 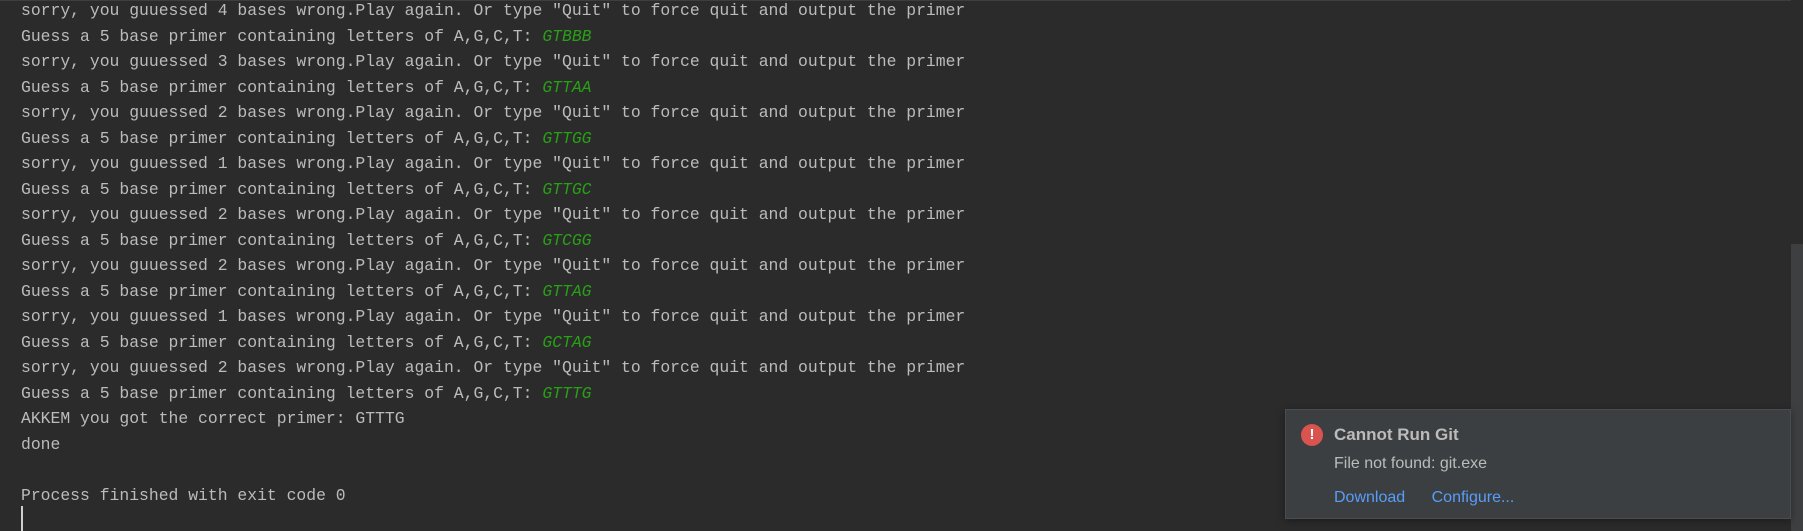 I want to click on user-input-text: GTTTG, so click(x=567, y=393).